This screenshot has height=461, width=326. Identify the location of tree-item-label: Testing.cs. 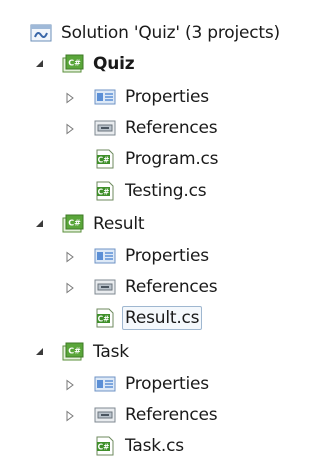
(166, 191).